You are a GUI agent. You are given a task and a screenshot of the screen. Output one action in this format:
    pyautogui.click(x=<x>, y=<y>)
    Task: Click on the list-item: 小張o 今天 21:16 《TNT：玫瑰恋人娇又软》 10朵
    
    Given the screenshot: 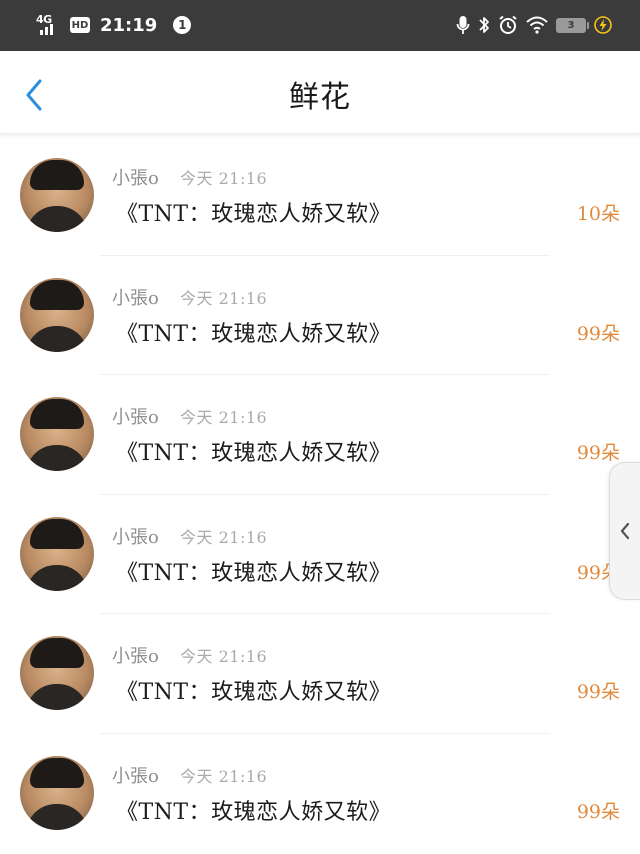 What is the action you would take?
    pyautogui.click(x=320, y=196)
    